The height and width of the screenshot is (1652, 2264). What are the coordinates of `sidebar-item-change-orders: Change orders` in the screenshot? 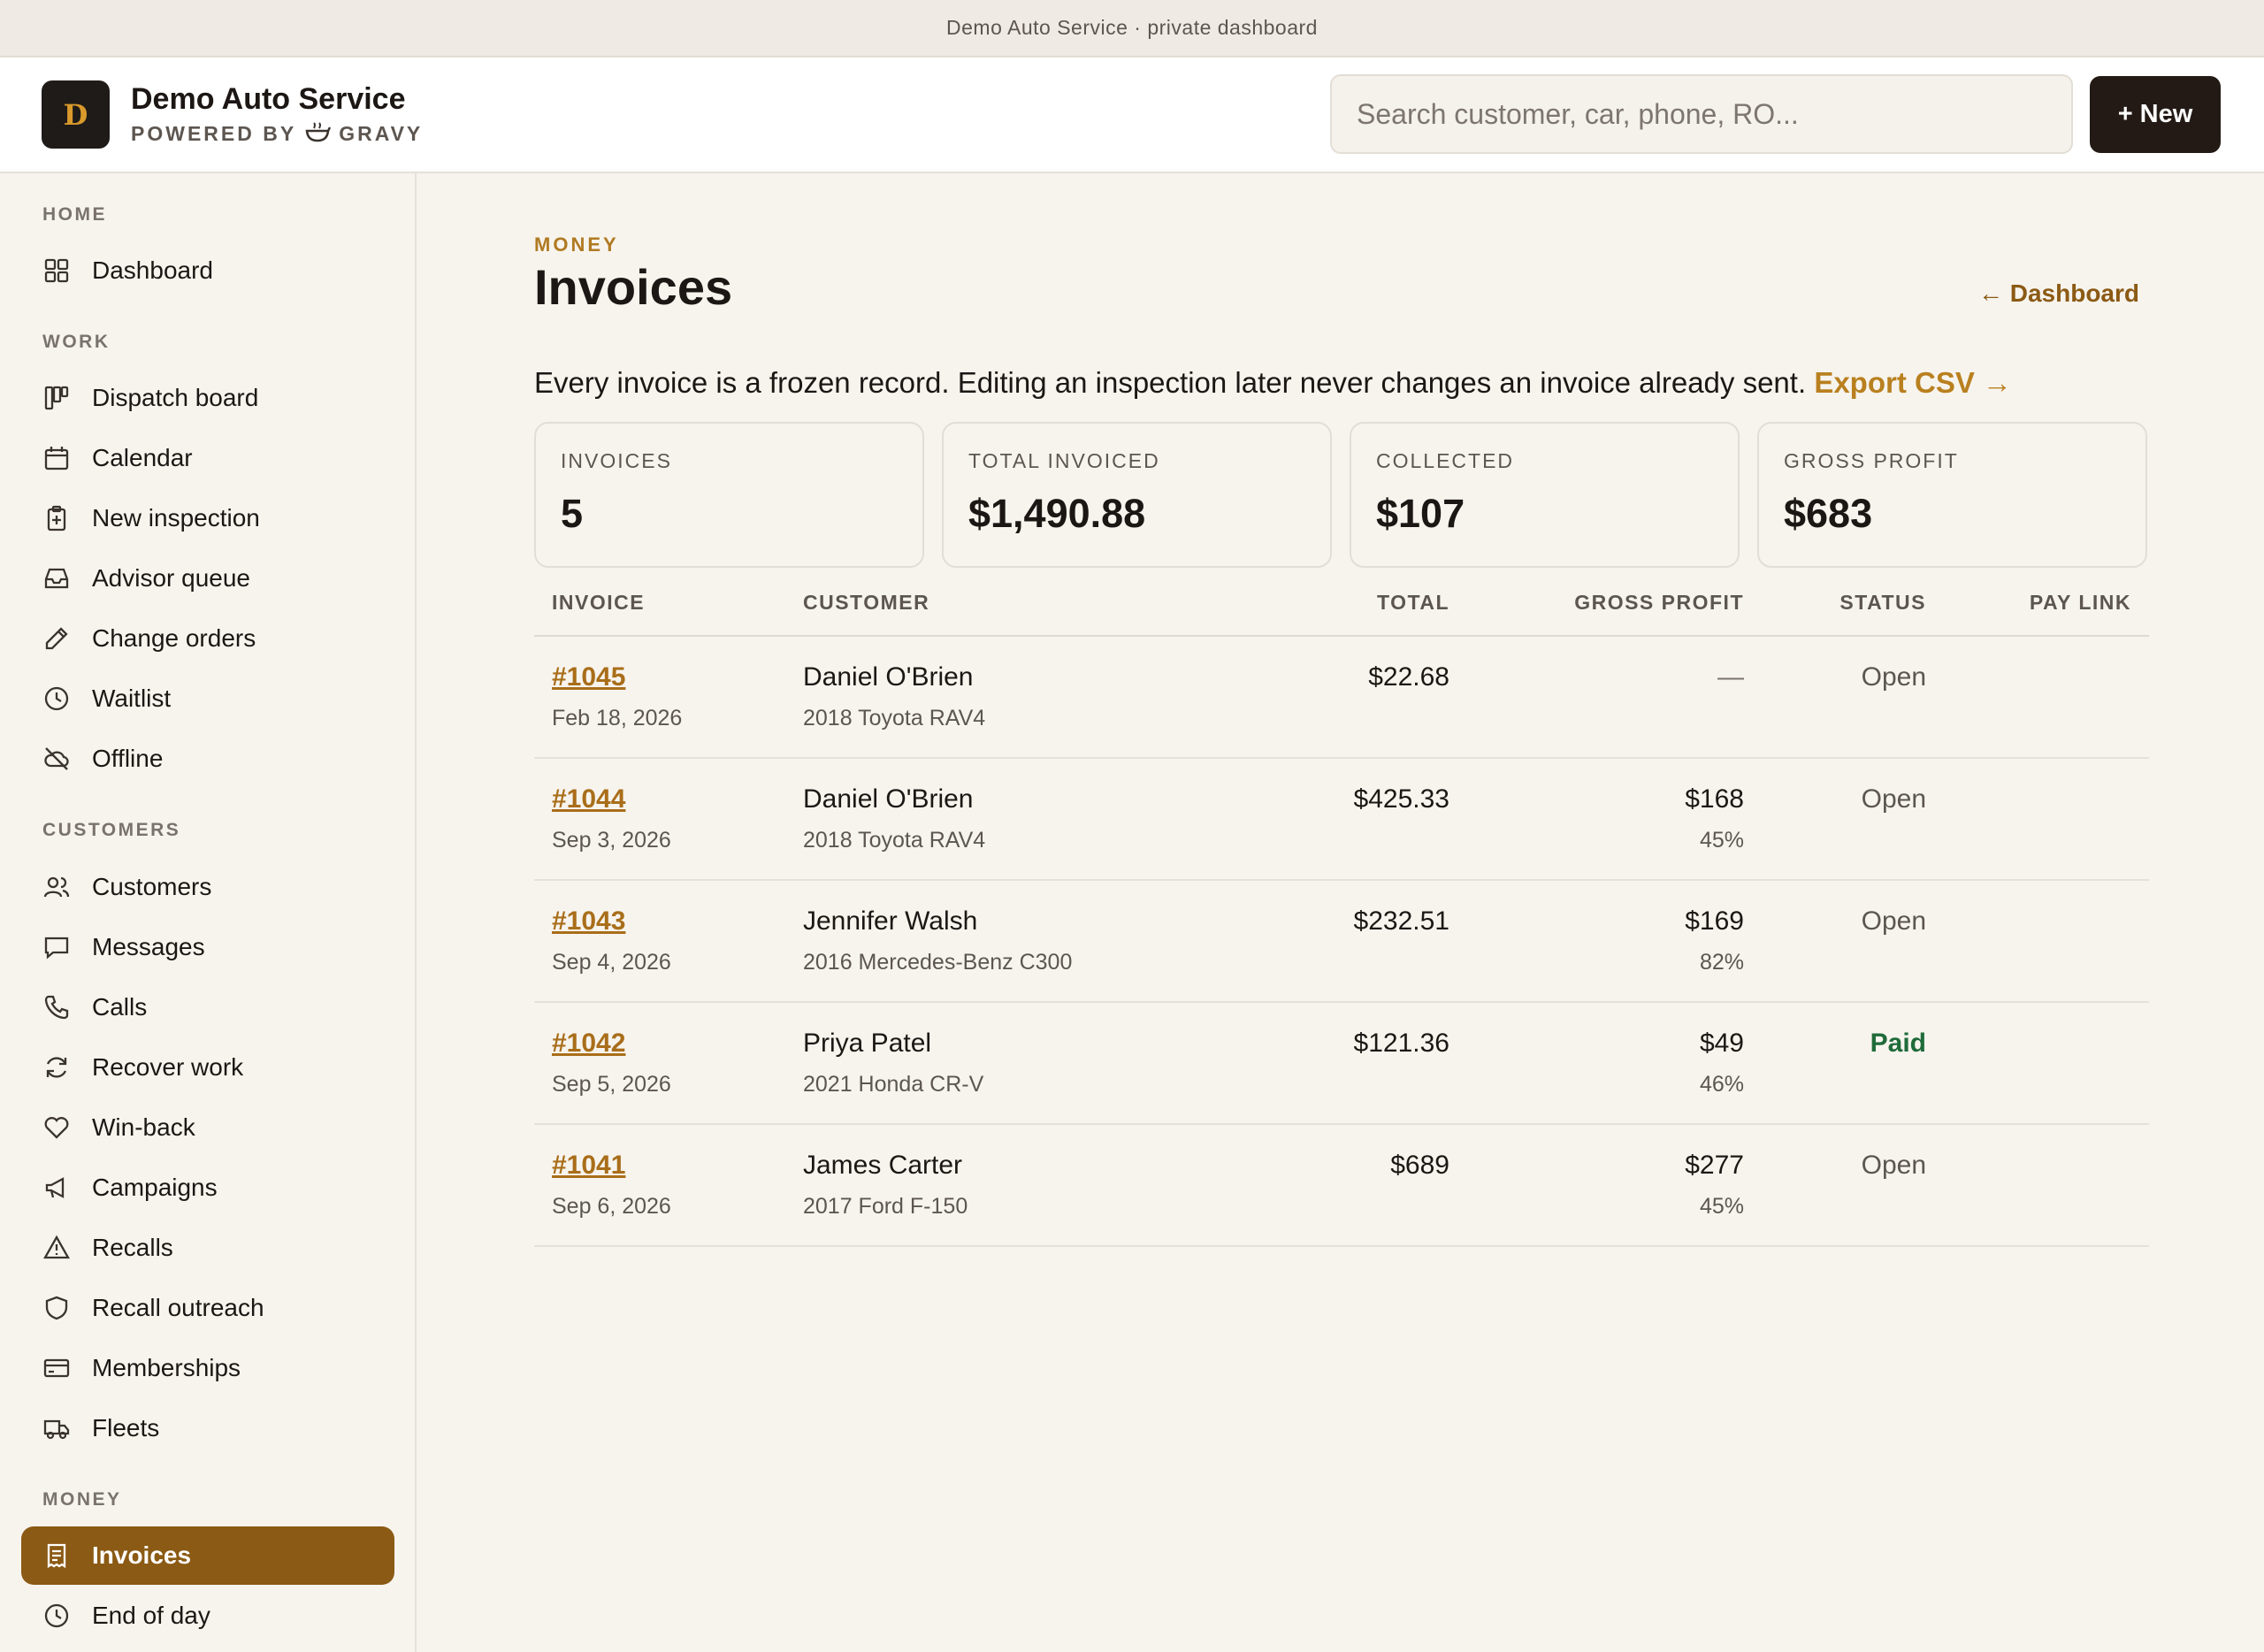 It's located at (208, 638).